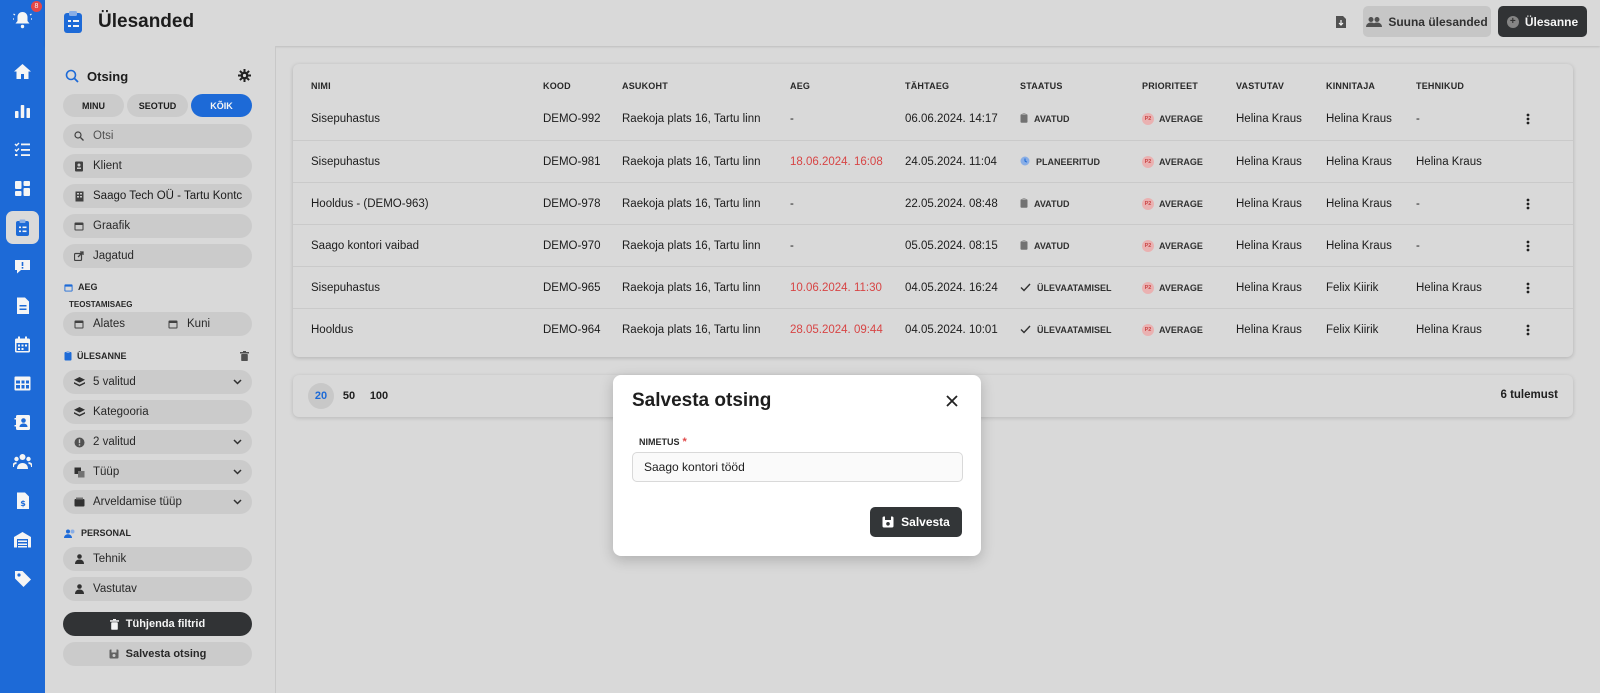 The height and width of the screenshot is (693, 1600). I want to click on save-search-modal: Salvesta otsing NIMETUS* Salvesta, so click(797, 465).